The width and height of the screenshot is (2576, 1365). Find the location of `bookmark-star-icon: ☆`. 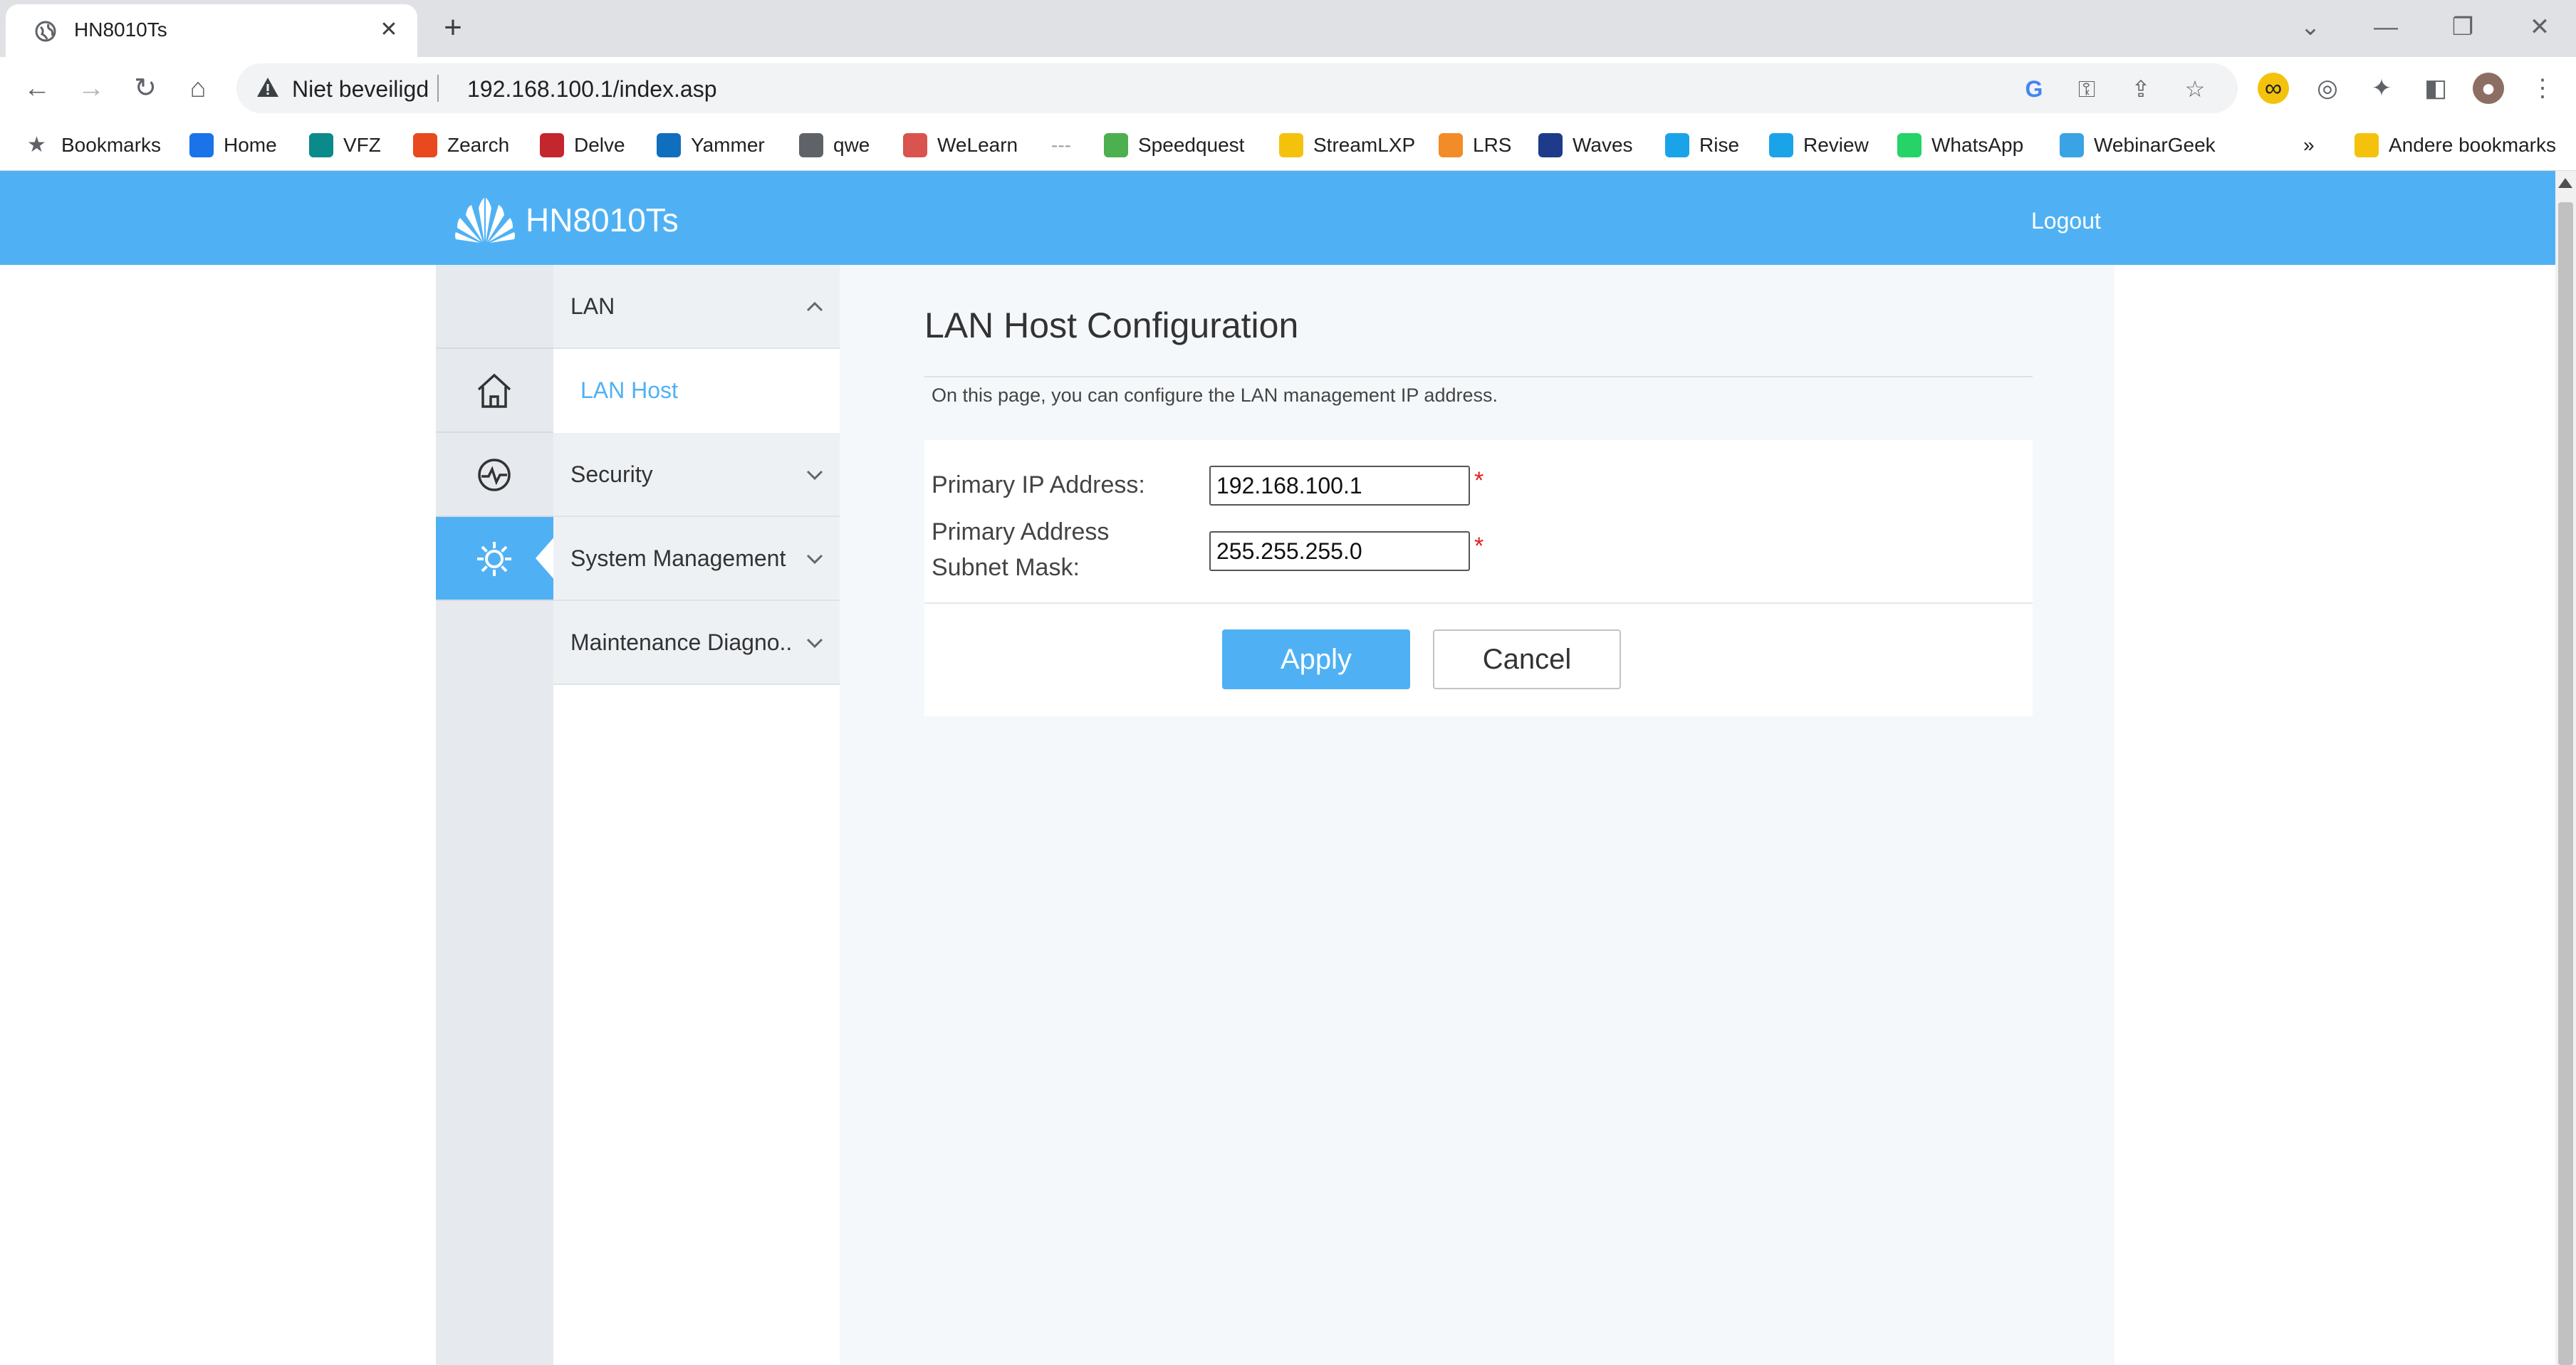

bookmark-star-icon: ☆ is located at coordinates (2195, 89).